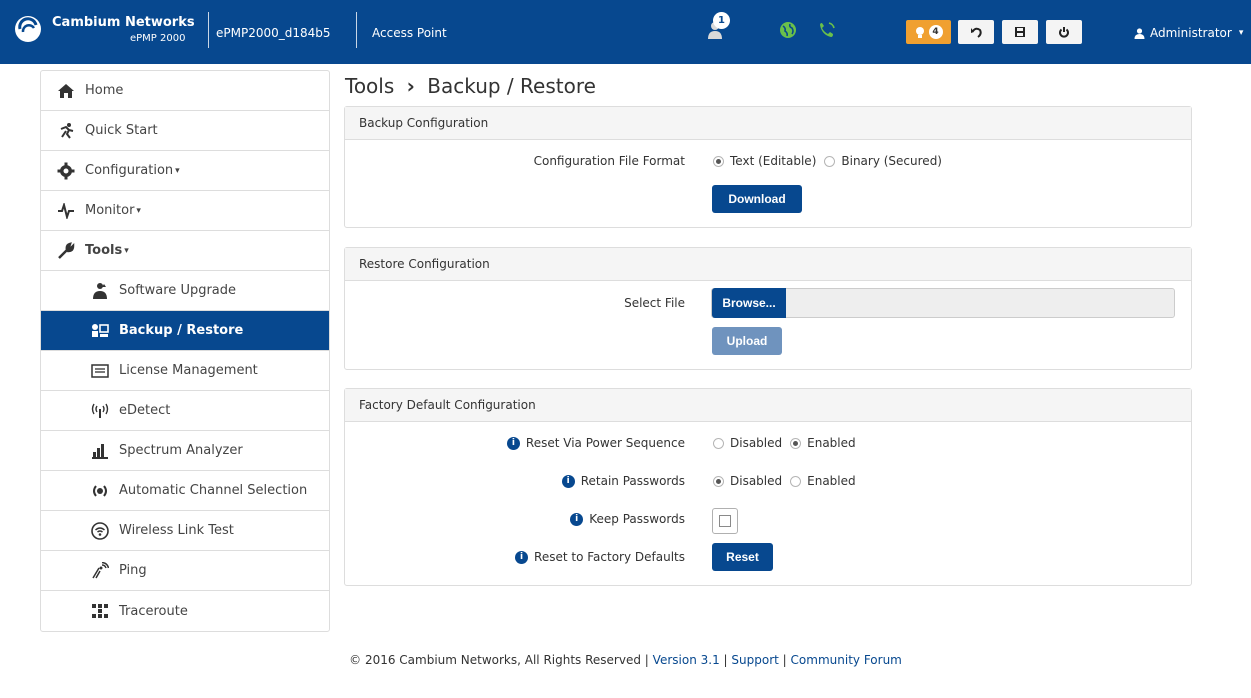 This screenshot has height=698, width=1251. I want to click on radio-label-enabled: Enabled, so click(831, 443).